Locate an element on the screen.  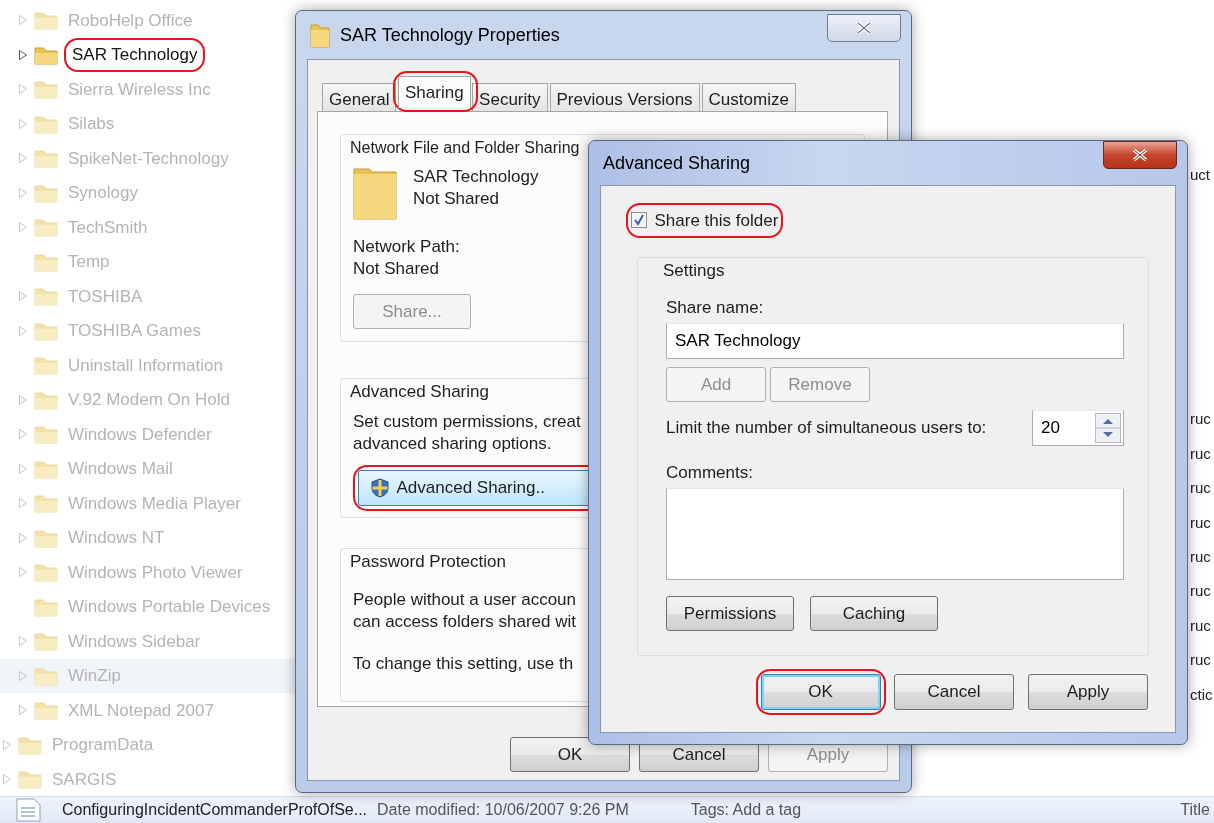
shield-icon is located at coordinates (379, 487).